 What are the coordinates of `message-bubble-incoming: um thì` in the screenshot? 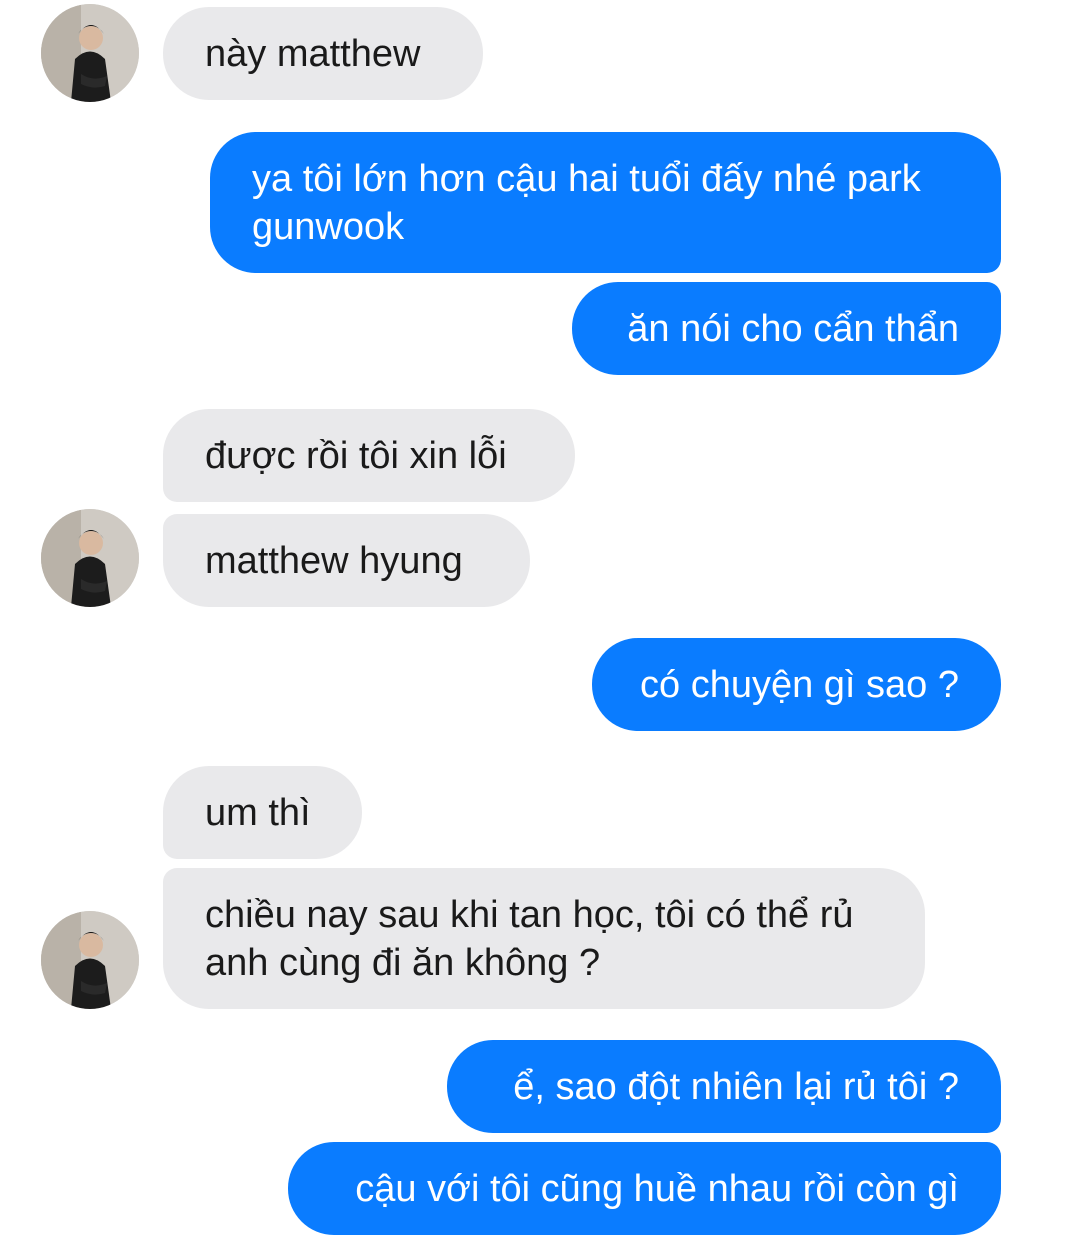 It's located at (262, 812).